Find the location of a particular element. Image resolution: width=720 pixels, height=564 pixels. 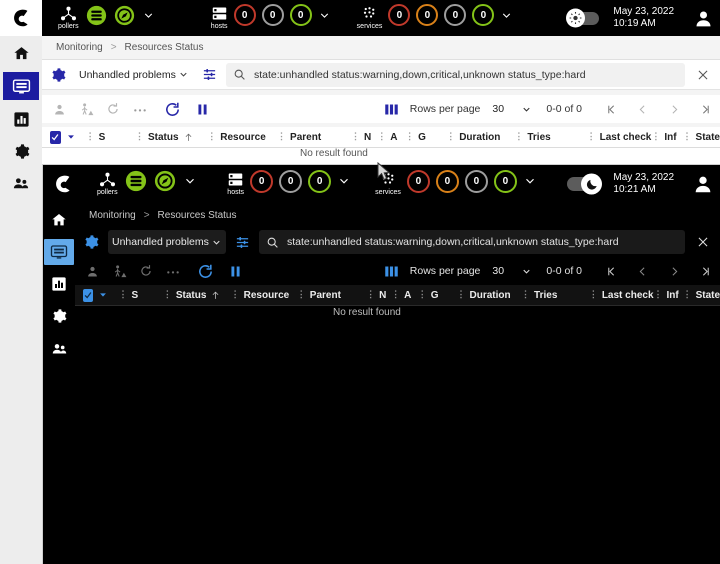

hosts-counter-down: 0 is located at coordinates (244, 15).